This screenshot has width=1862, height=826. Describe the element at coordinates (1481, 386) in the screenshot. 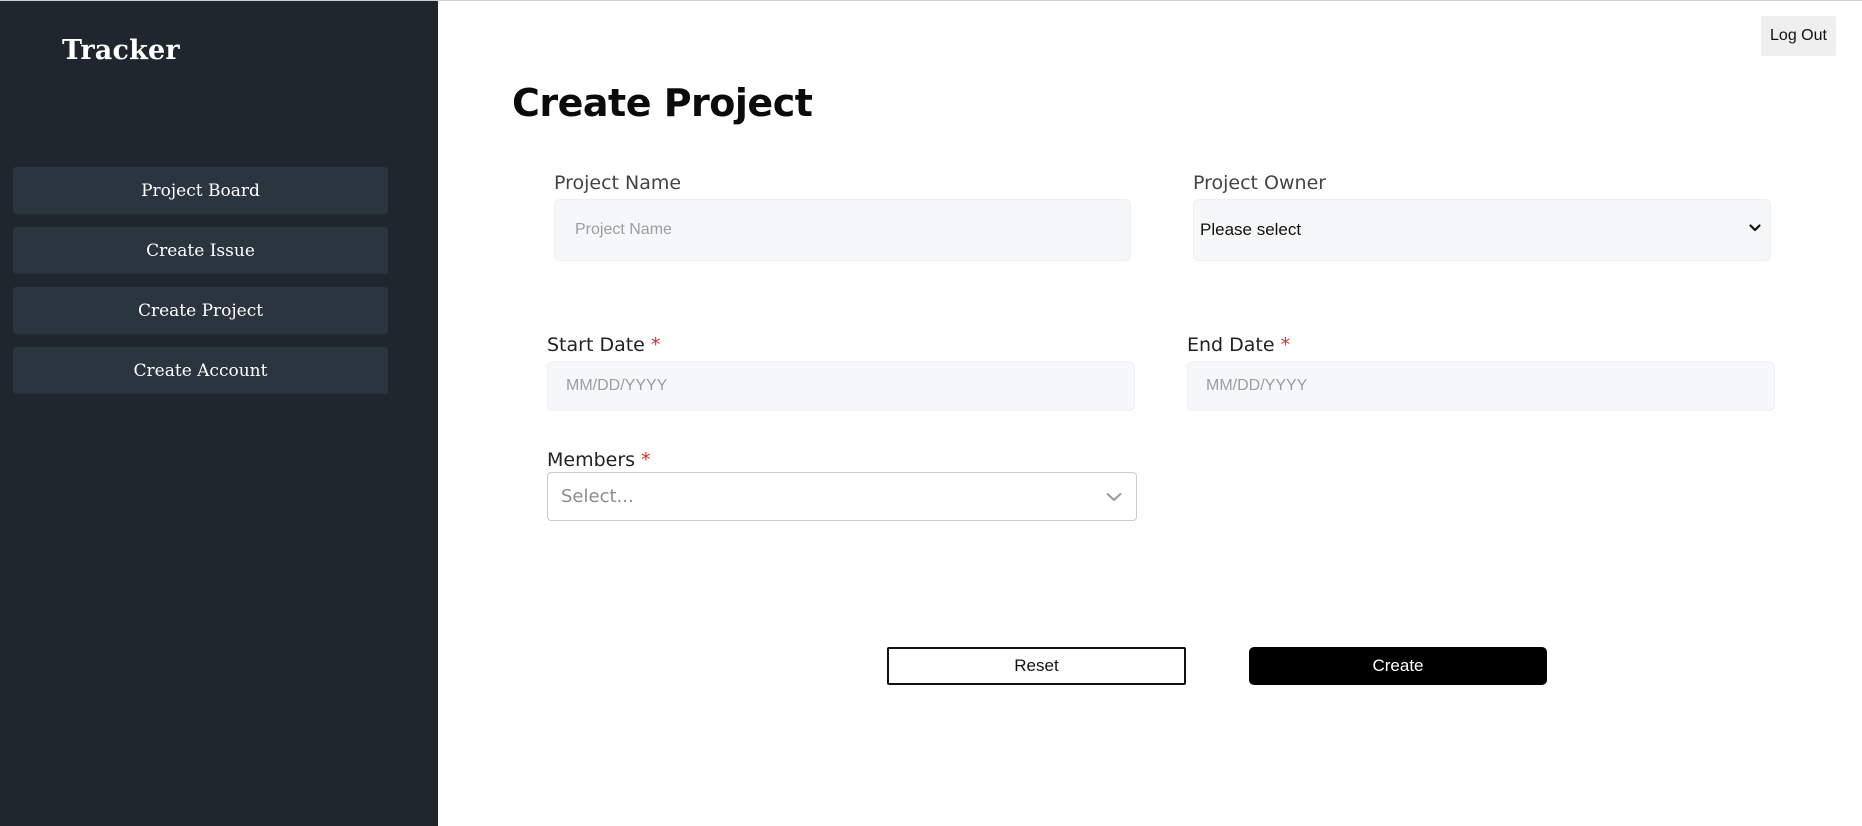

I see `end-date-input` at that location.